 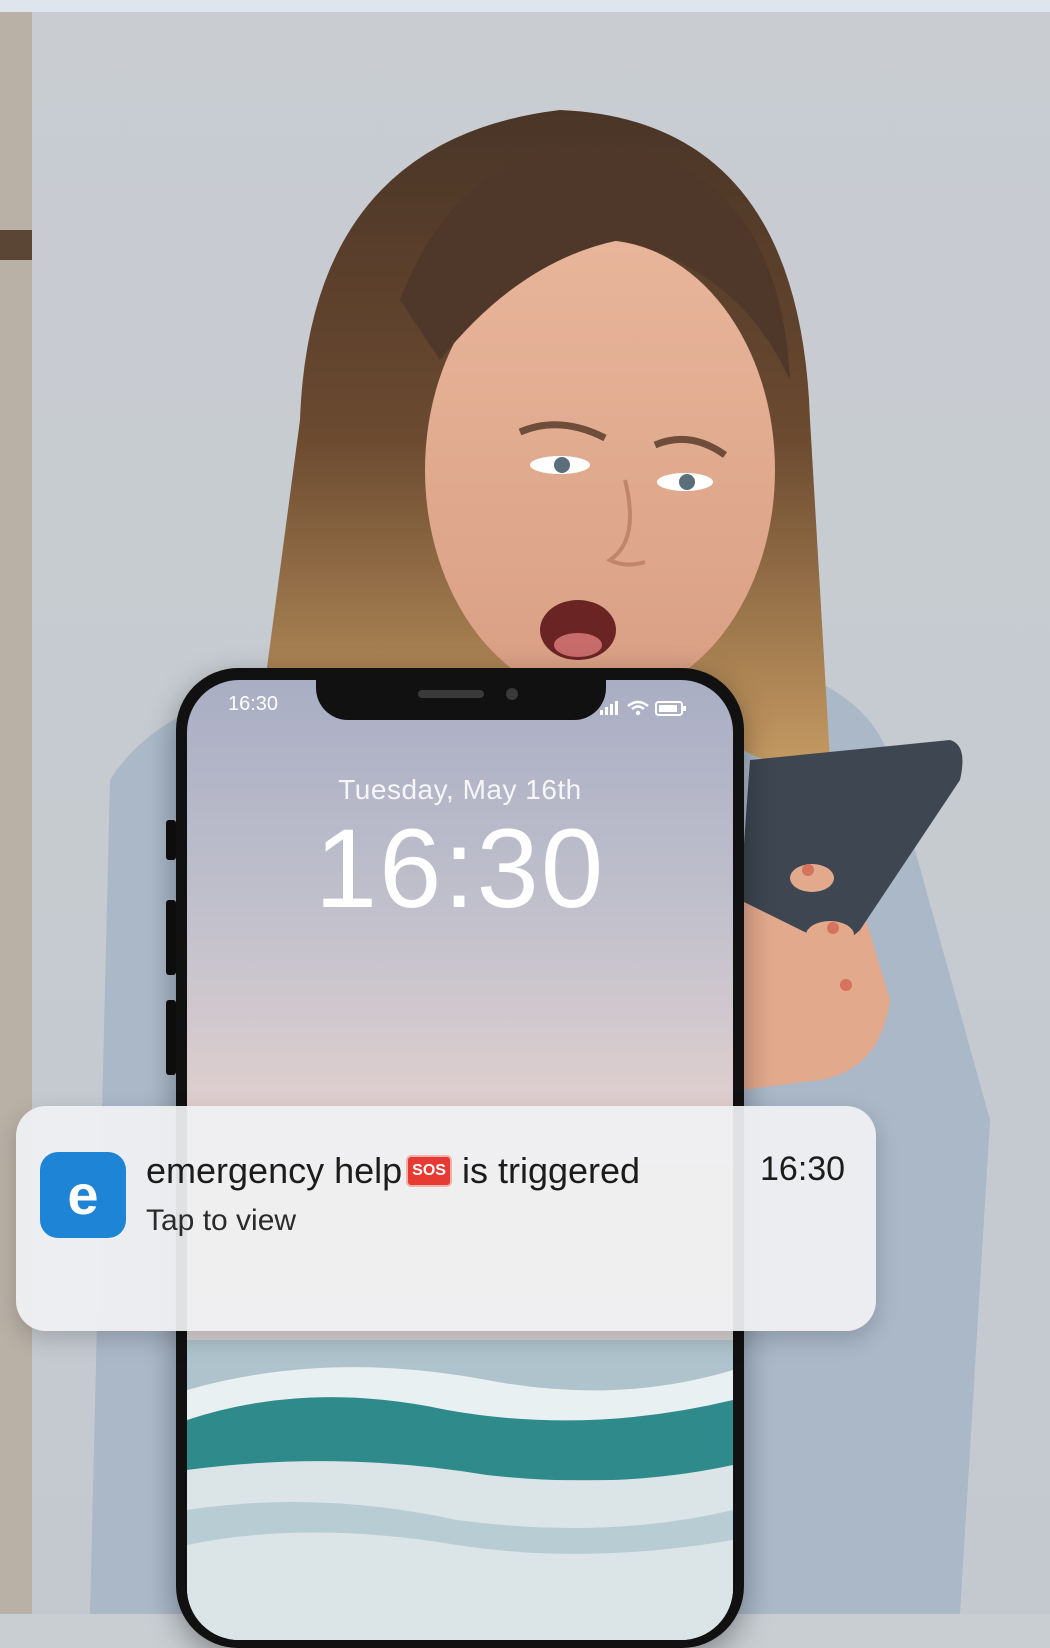 I want to click on app-icon-letter: e, so click(x=83, y=1194).